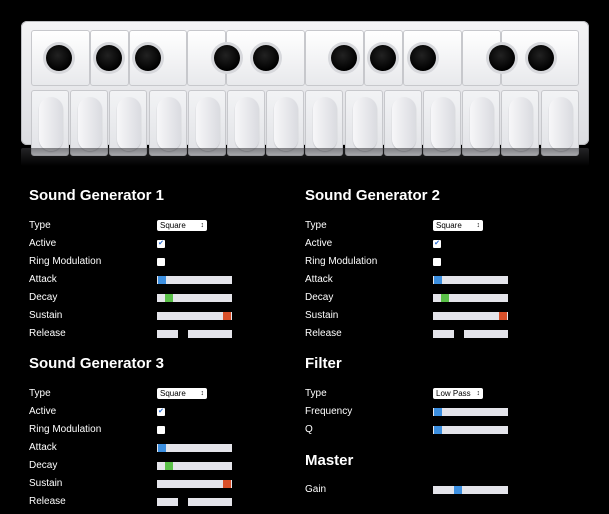 The height and width of the screenshot is (514, 609). I want to click on frequency-slider-thumb, so click(438, 412).